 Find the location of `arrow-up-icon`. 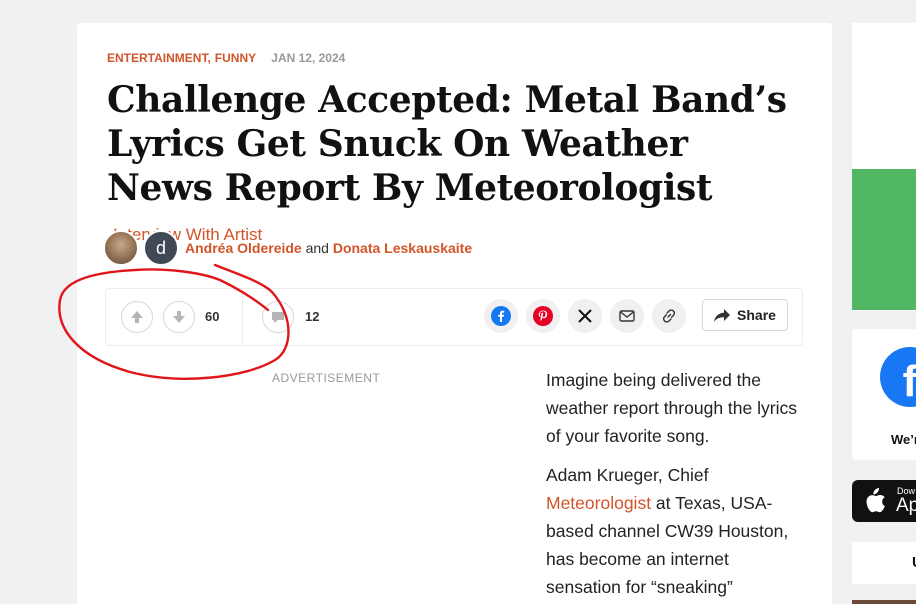

arrow-up-icon is located at coordinates (137, 317).